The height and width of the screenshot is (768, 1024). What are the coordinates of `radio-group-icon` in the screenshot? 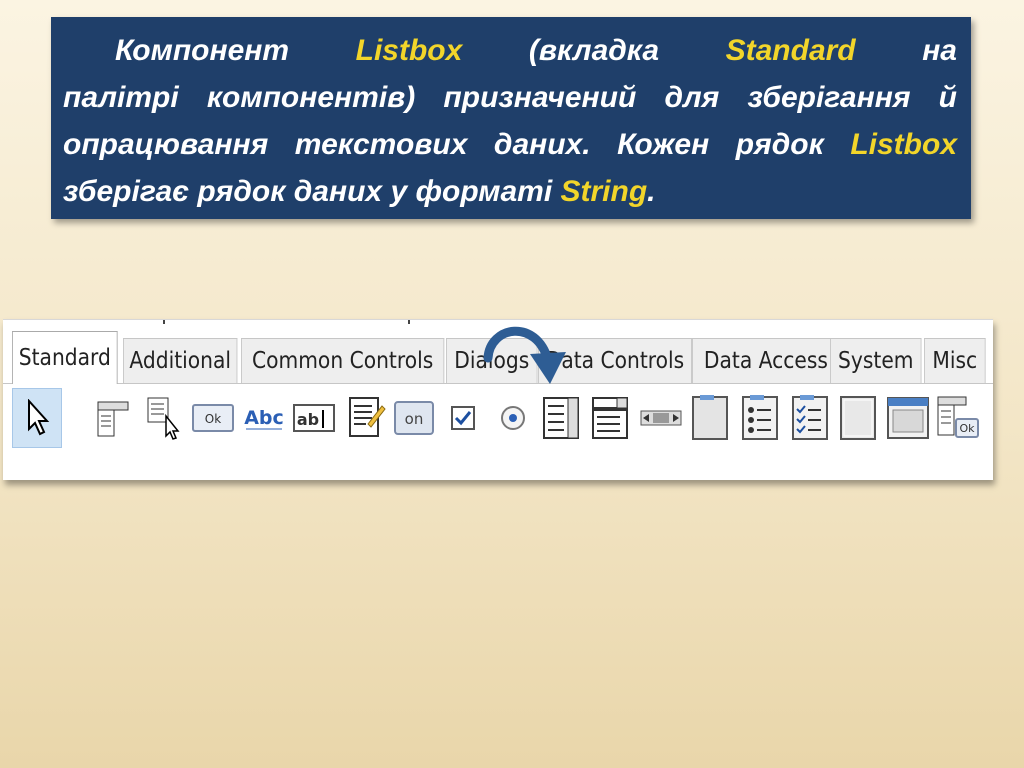 It's located at (760, 417).